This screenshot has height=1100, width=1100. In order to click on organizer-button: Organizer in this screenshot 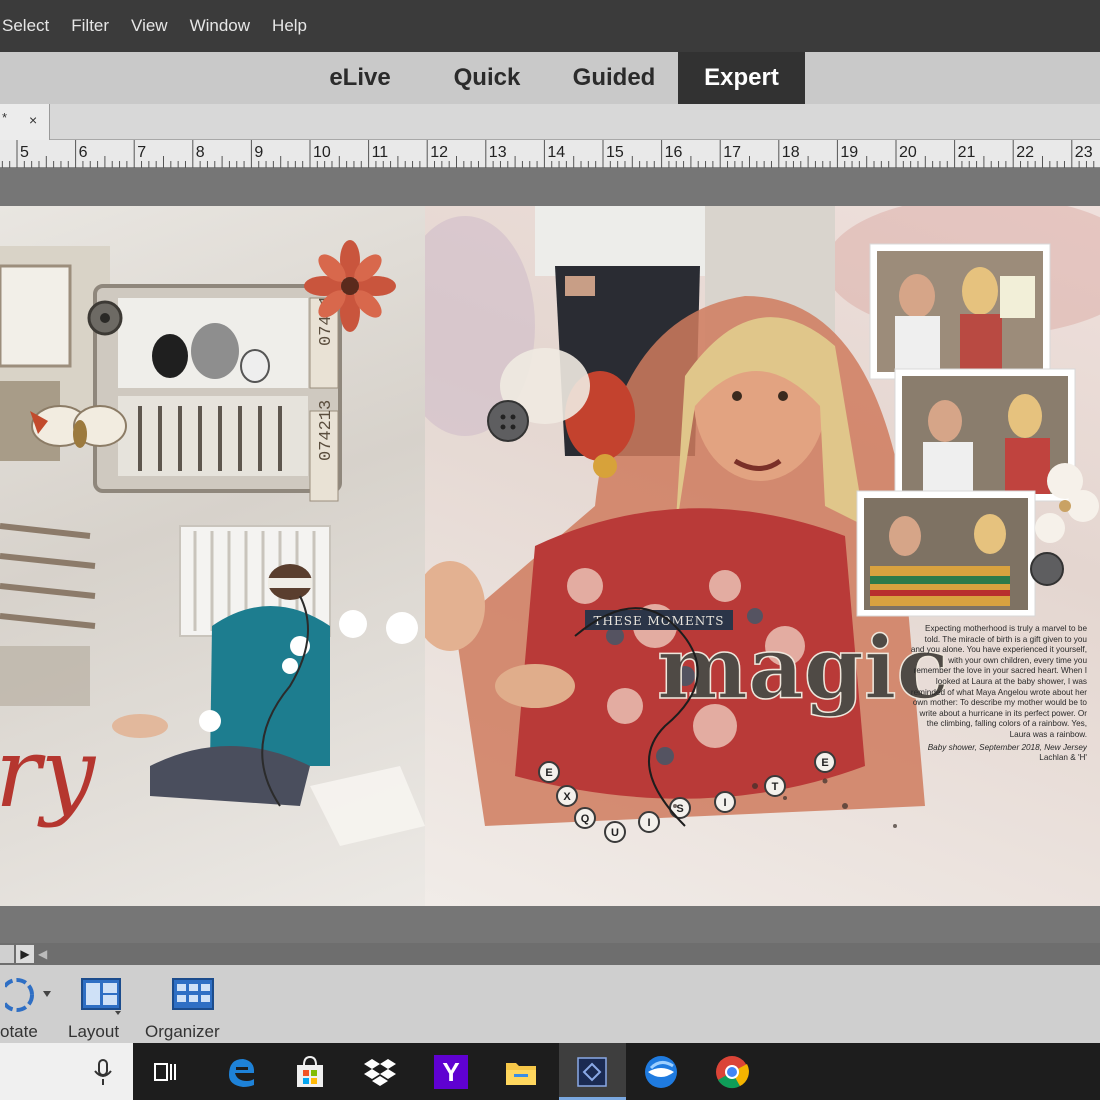, I will do `click(185, 1008)`.